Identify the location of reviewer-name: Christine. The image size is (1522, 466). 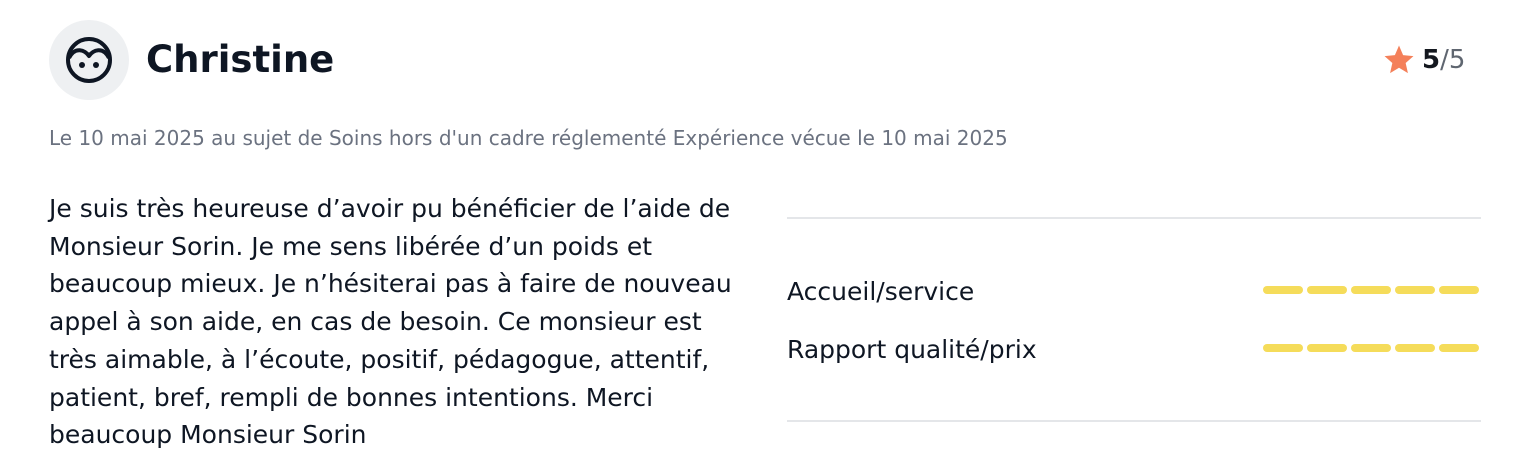
(240, 59).